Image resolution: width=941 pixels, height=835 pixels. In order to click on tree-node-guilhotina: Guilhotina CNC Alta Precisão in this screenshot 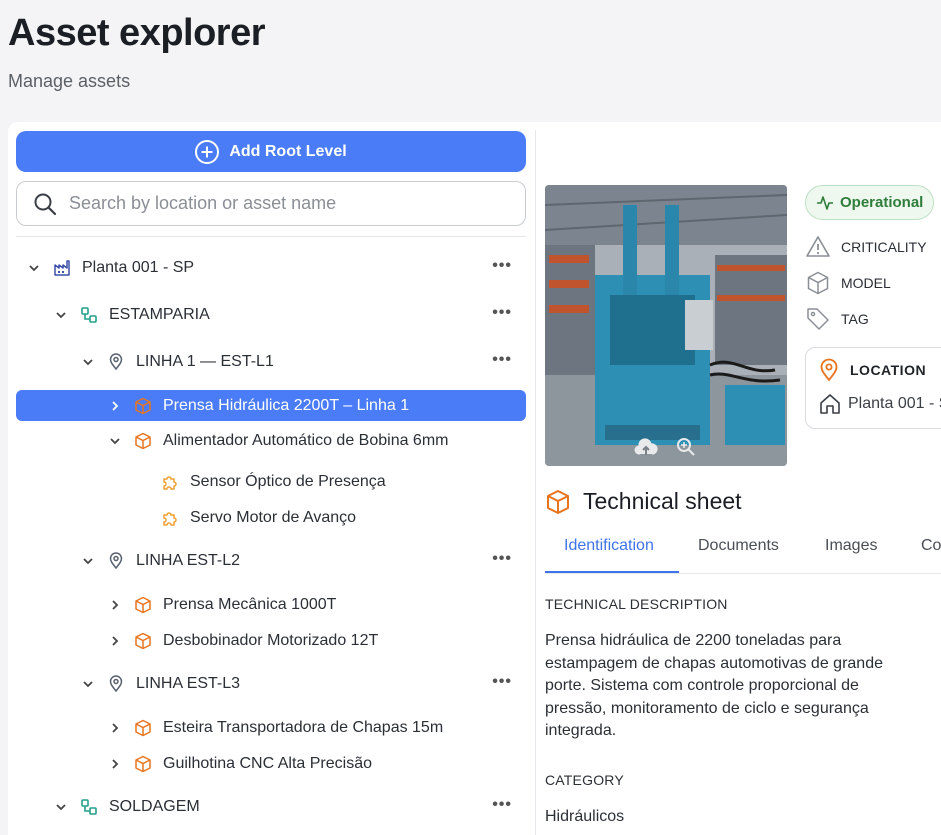, I will do `click(271, 764)`.